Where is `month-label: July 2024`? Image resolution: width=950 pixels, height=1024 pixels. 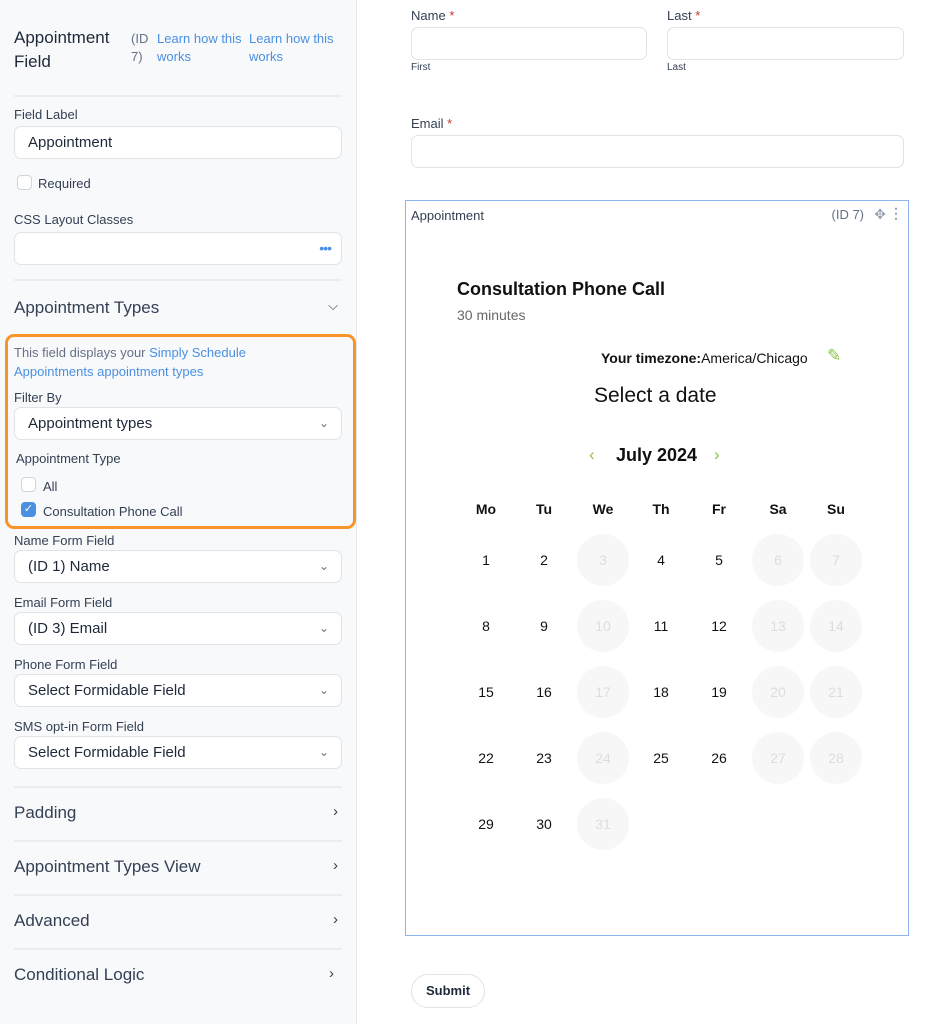 month-label: July 2024 is located at coordinates (657, 455).